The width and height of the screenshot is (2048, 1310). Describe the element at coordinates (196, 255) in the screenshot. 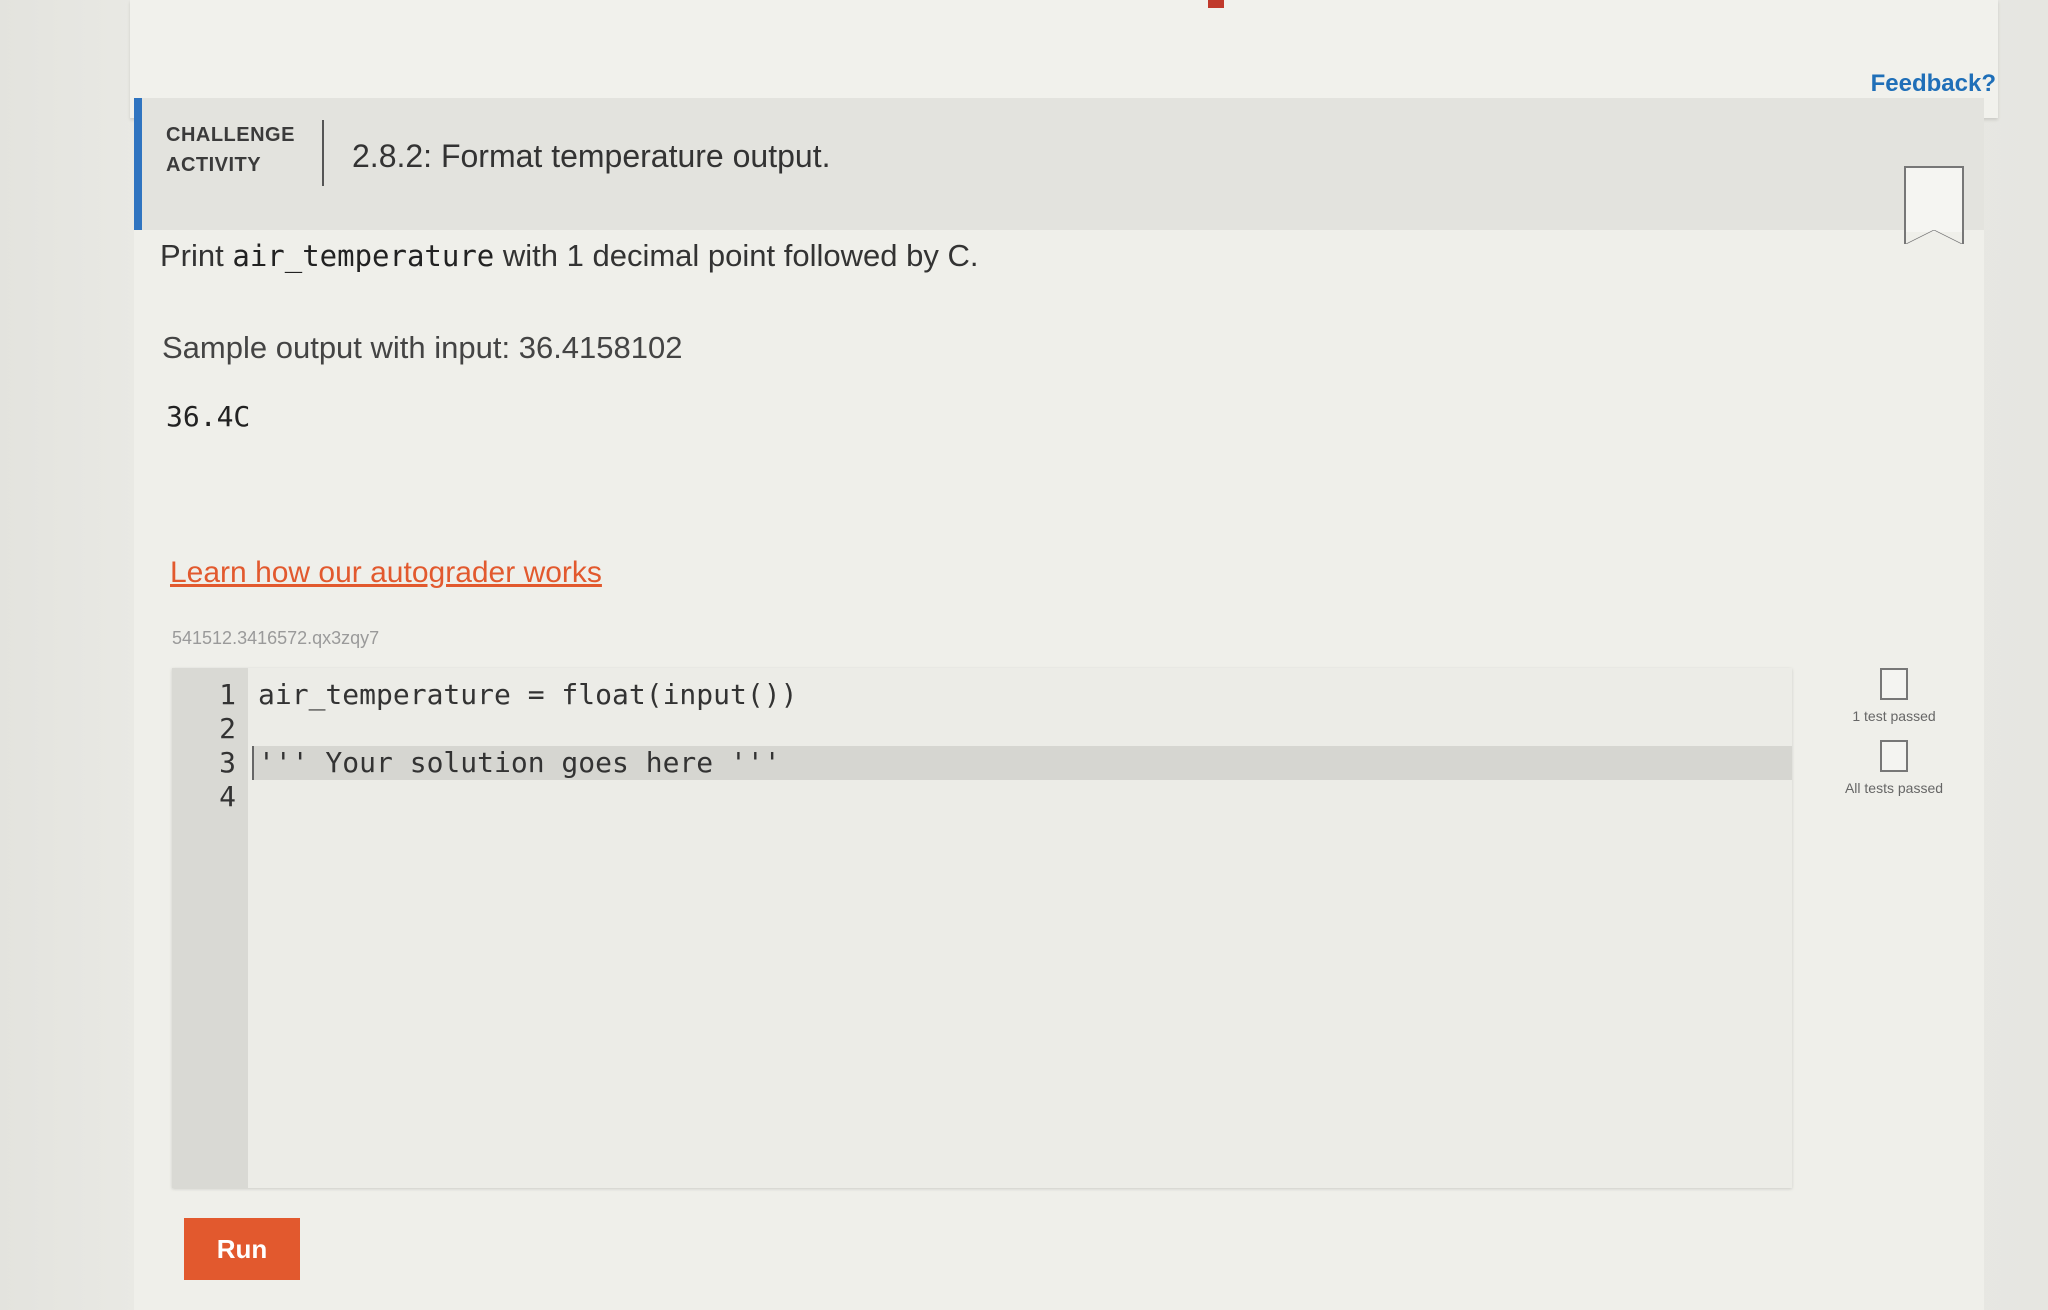

I see `instructions-prefix: Print` at that location.